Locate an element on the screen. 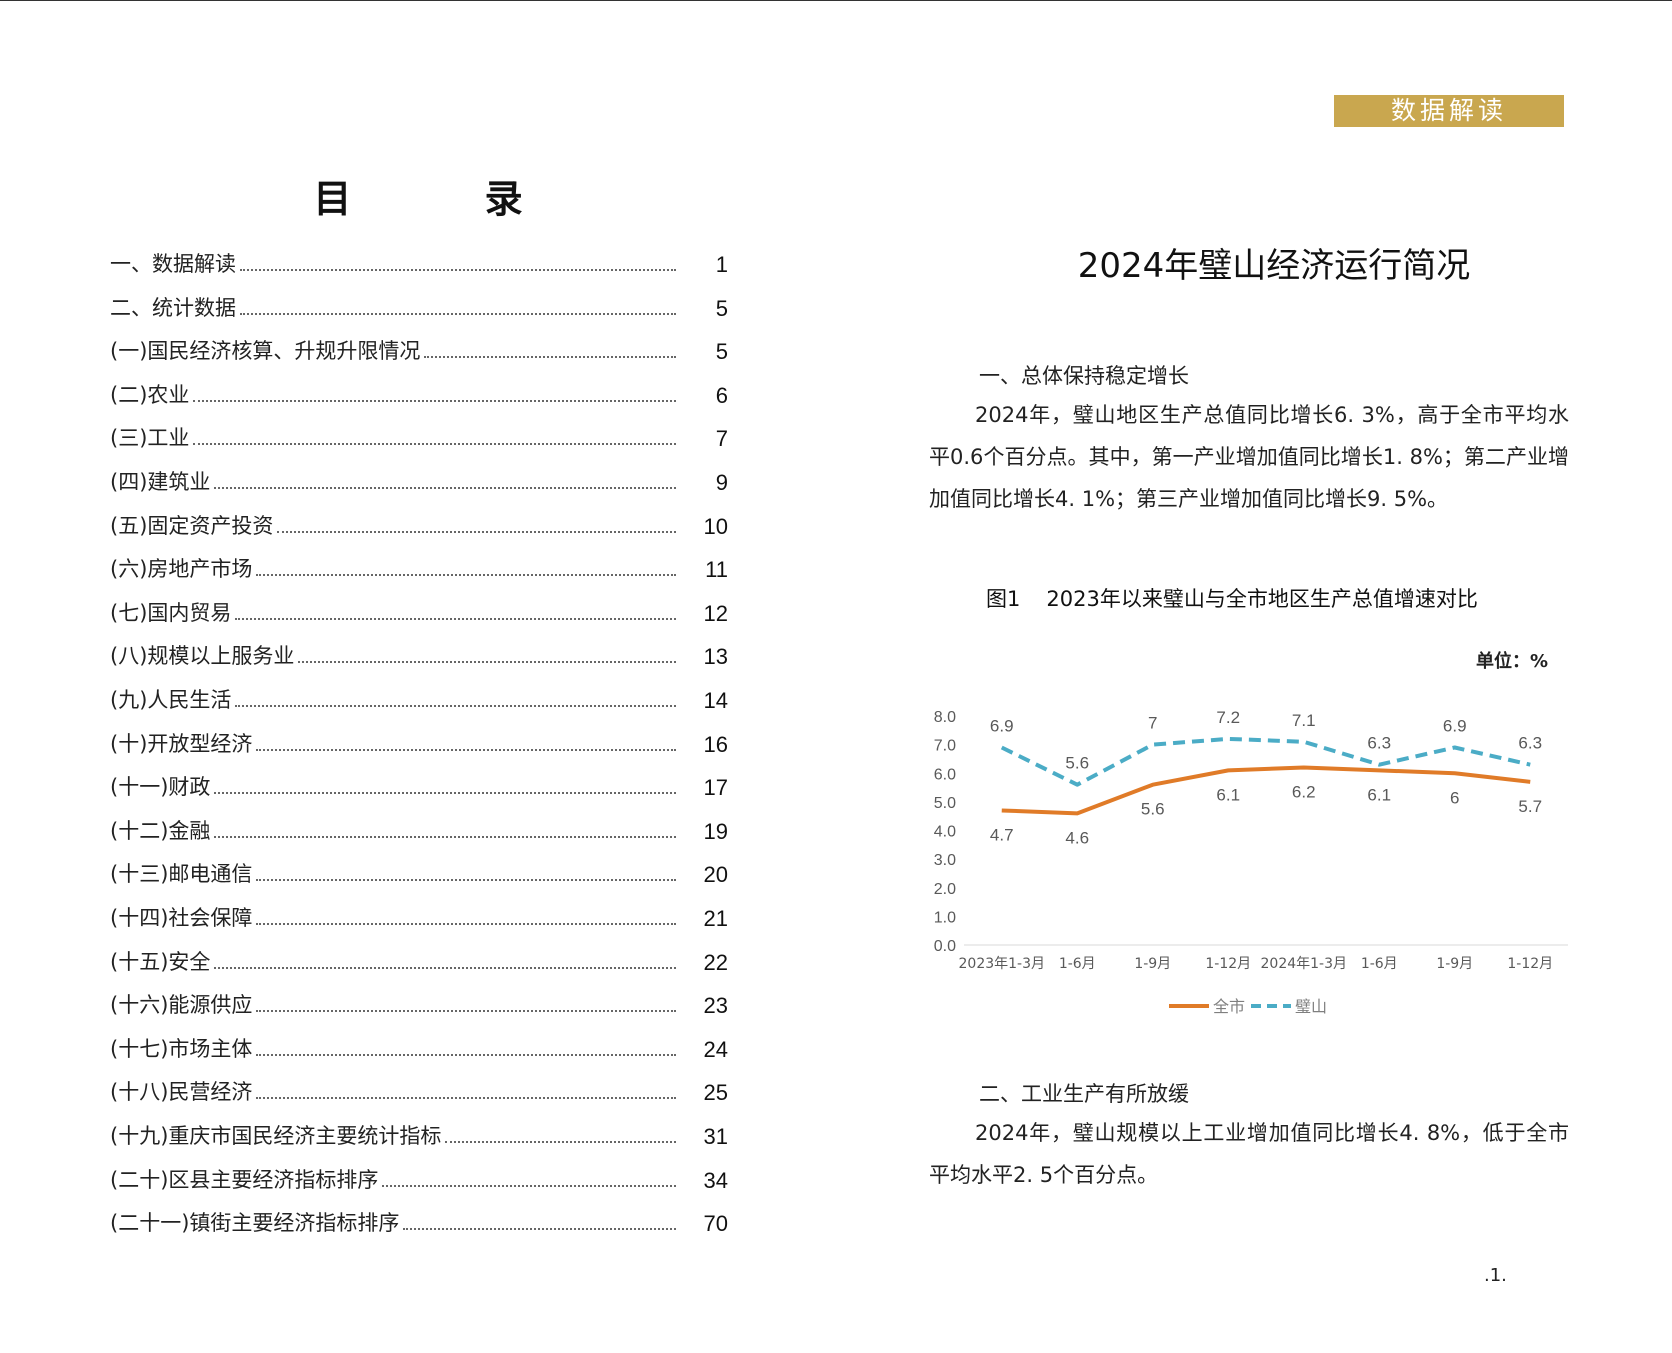 The width and height of the screenshot is (1672, 1353). toc-entry: (十二)金融 19 is located at coordinates (419, 830).